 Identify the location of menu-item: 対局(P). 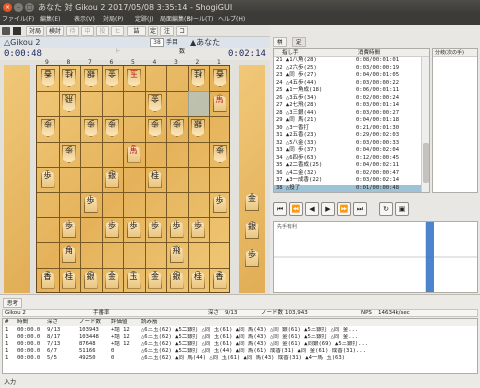
(113, 20).